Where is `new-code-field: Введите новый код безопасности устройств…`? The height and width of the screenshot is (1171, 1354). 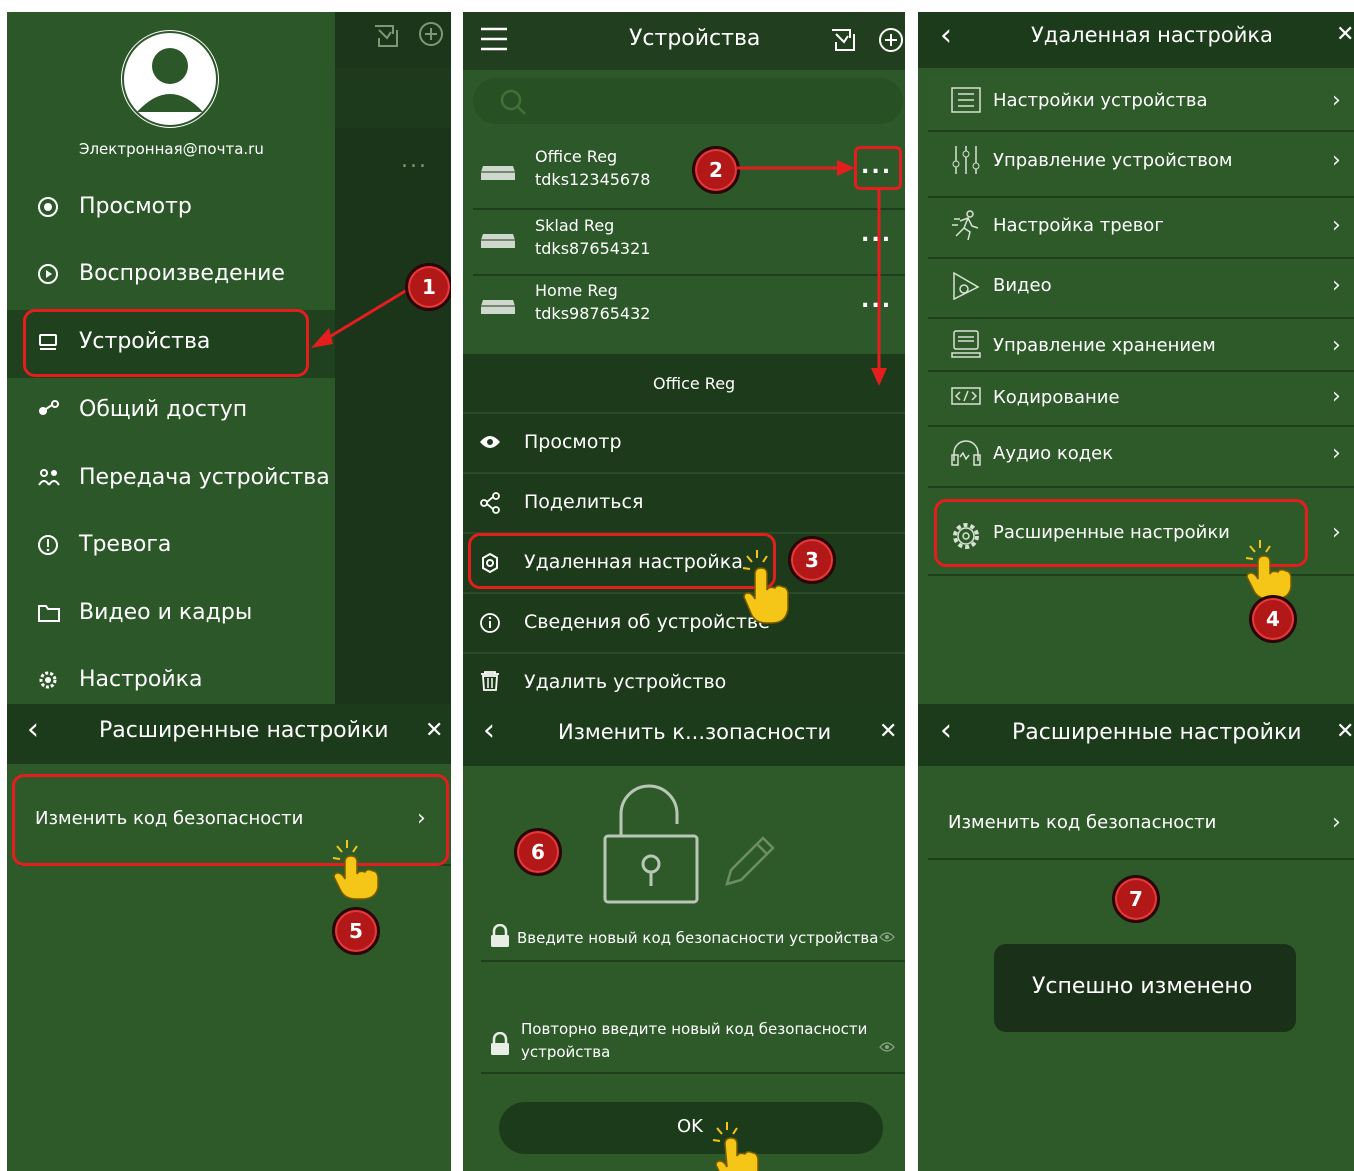 new-code-field: Введите новый код безопасности устройств… is located at coordinates (691, 936).